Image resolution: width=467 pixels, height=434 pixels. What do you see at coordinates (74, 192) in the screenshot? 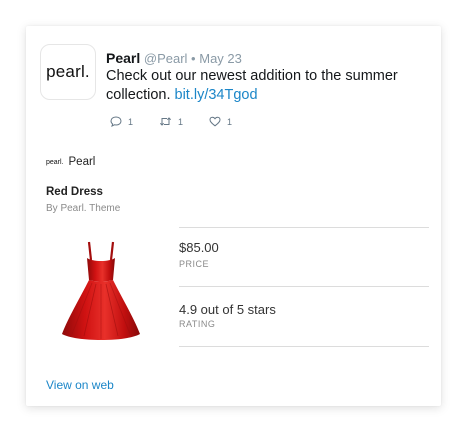
I see `product-title: Red Dress` at bounding box center [74, 192].